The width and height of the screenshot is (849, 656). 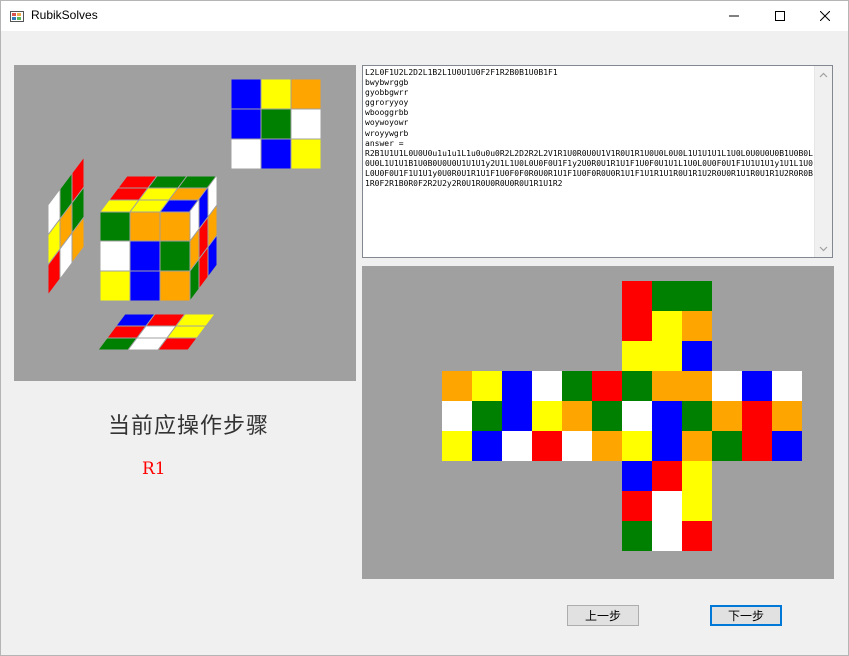 I want to click on minimize-button, so click(x=734, y=16).